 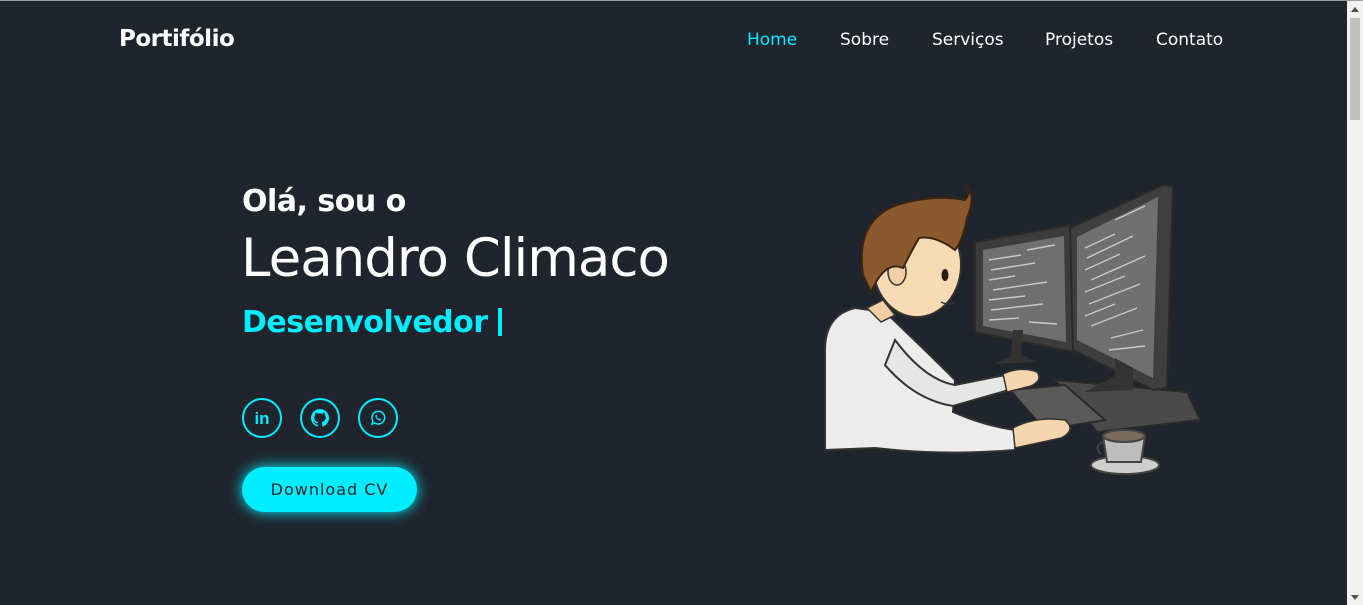 What do you see at coordinates (1189, 40) in the screenshot?
I see `nav-link-contato: Contato` at bounding box center [1189, 40].